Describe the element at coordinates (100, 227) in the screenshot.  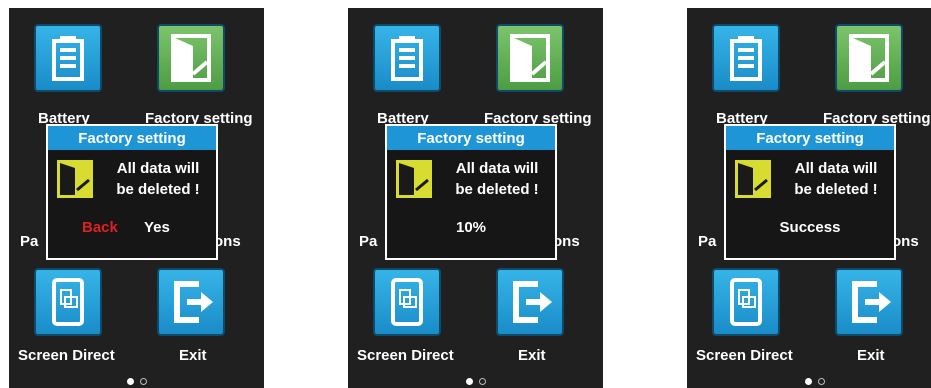
I see `back-button: Back` at that location.